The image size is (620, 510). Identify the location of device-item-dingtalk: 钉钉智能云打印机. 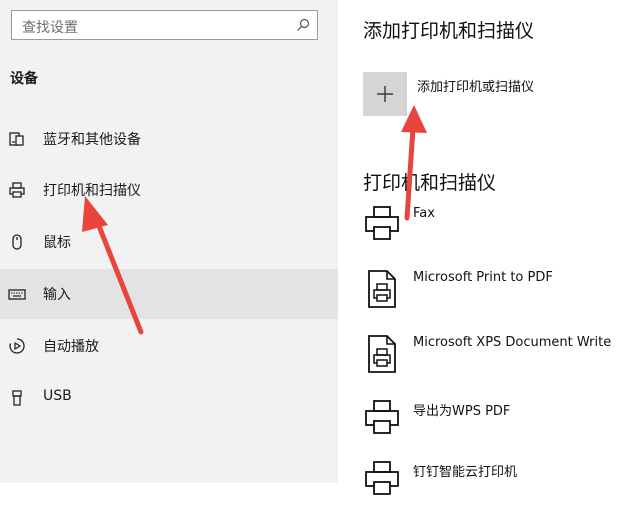
(491, 485).